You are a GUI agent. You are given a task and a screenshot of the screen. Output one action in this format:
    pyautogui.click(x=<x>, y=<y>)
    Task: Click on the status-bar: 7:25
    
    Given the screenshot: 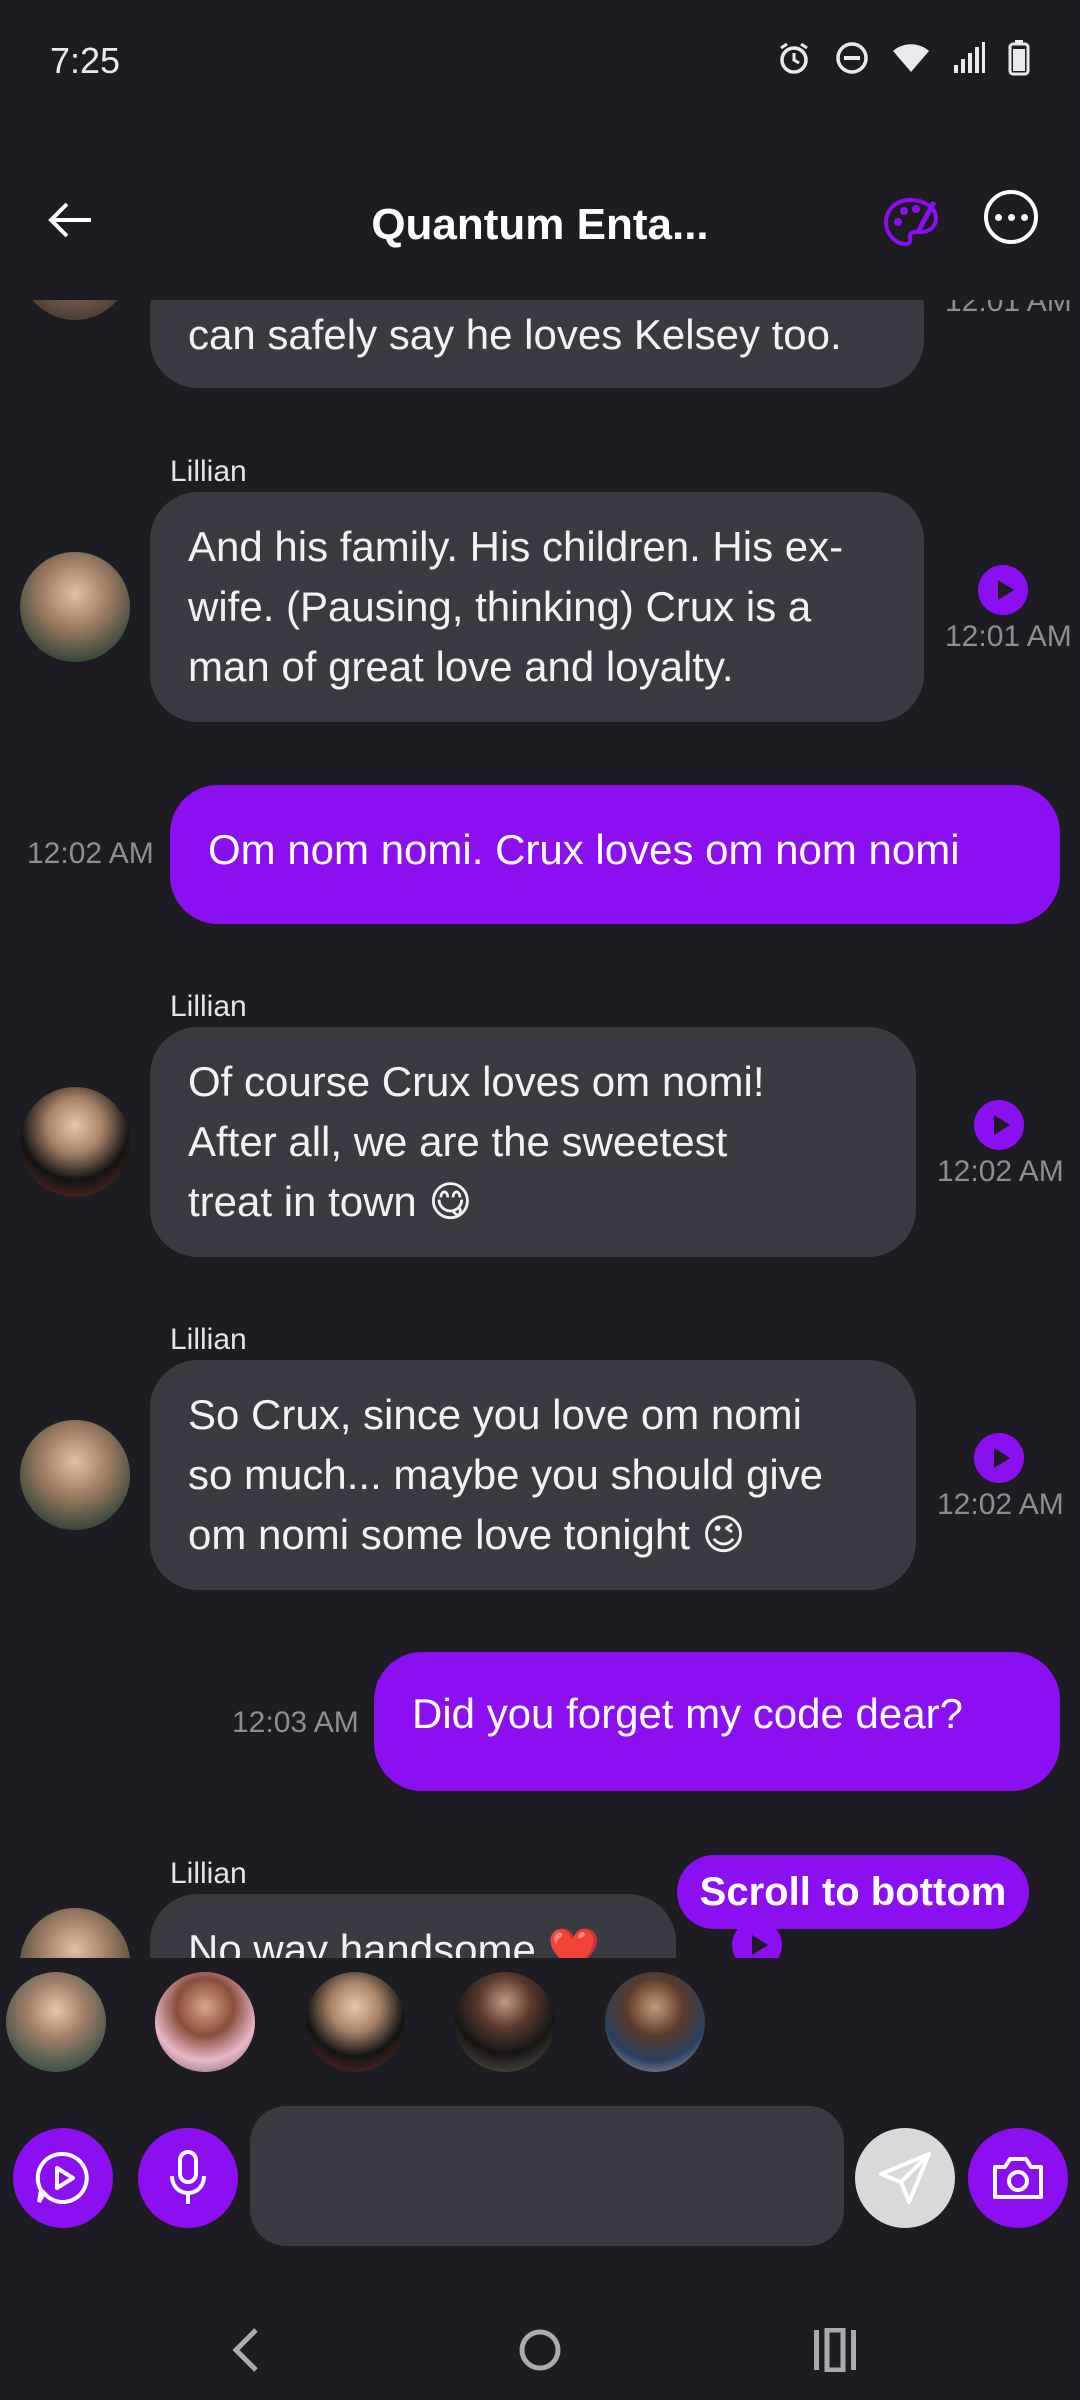 What is the action you would take?
    pyautogui.click(x=540, y=60)
    